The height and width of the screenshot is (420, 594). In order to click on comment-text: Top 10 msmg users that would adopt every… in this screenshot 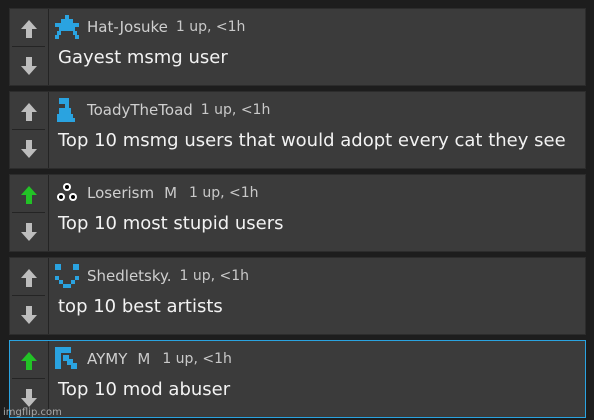, I will do `click(312, 140)`.